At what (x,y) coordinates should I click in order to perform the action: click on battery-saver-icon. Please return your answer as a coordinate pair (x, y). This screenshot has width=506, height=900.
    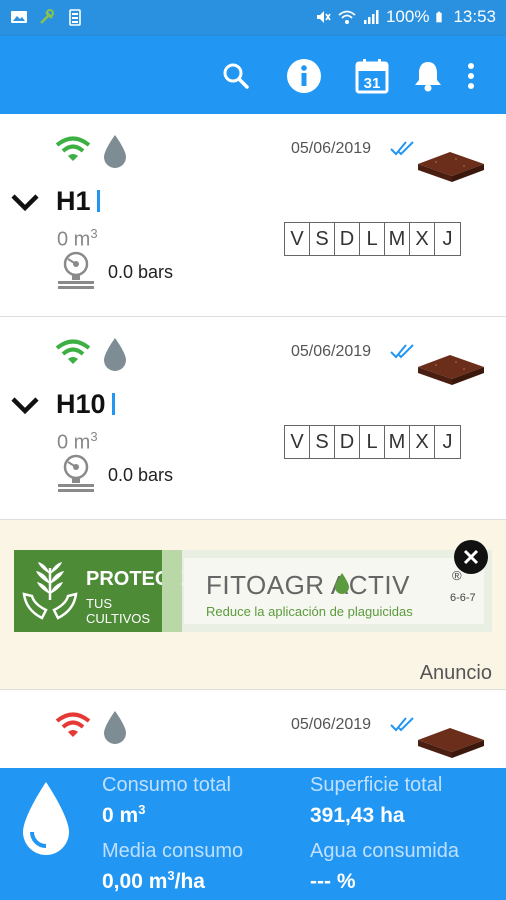
    Looking at the image, I should click on (75, 17).